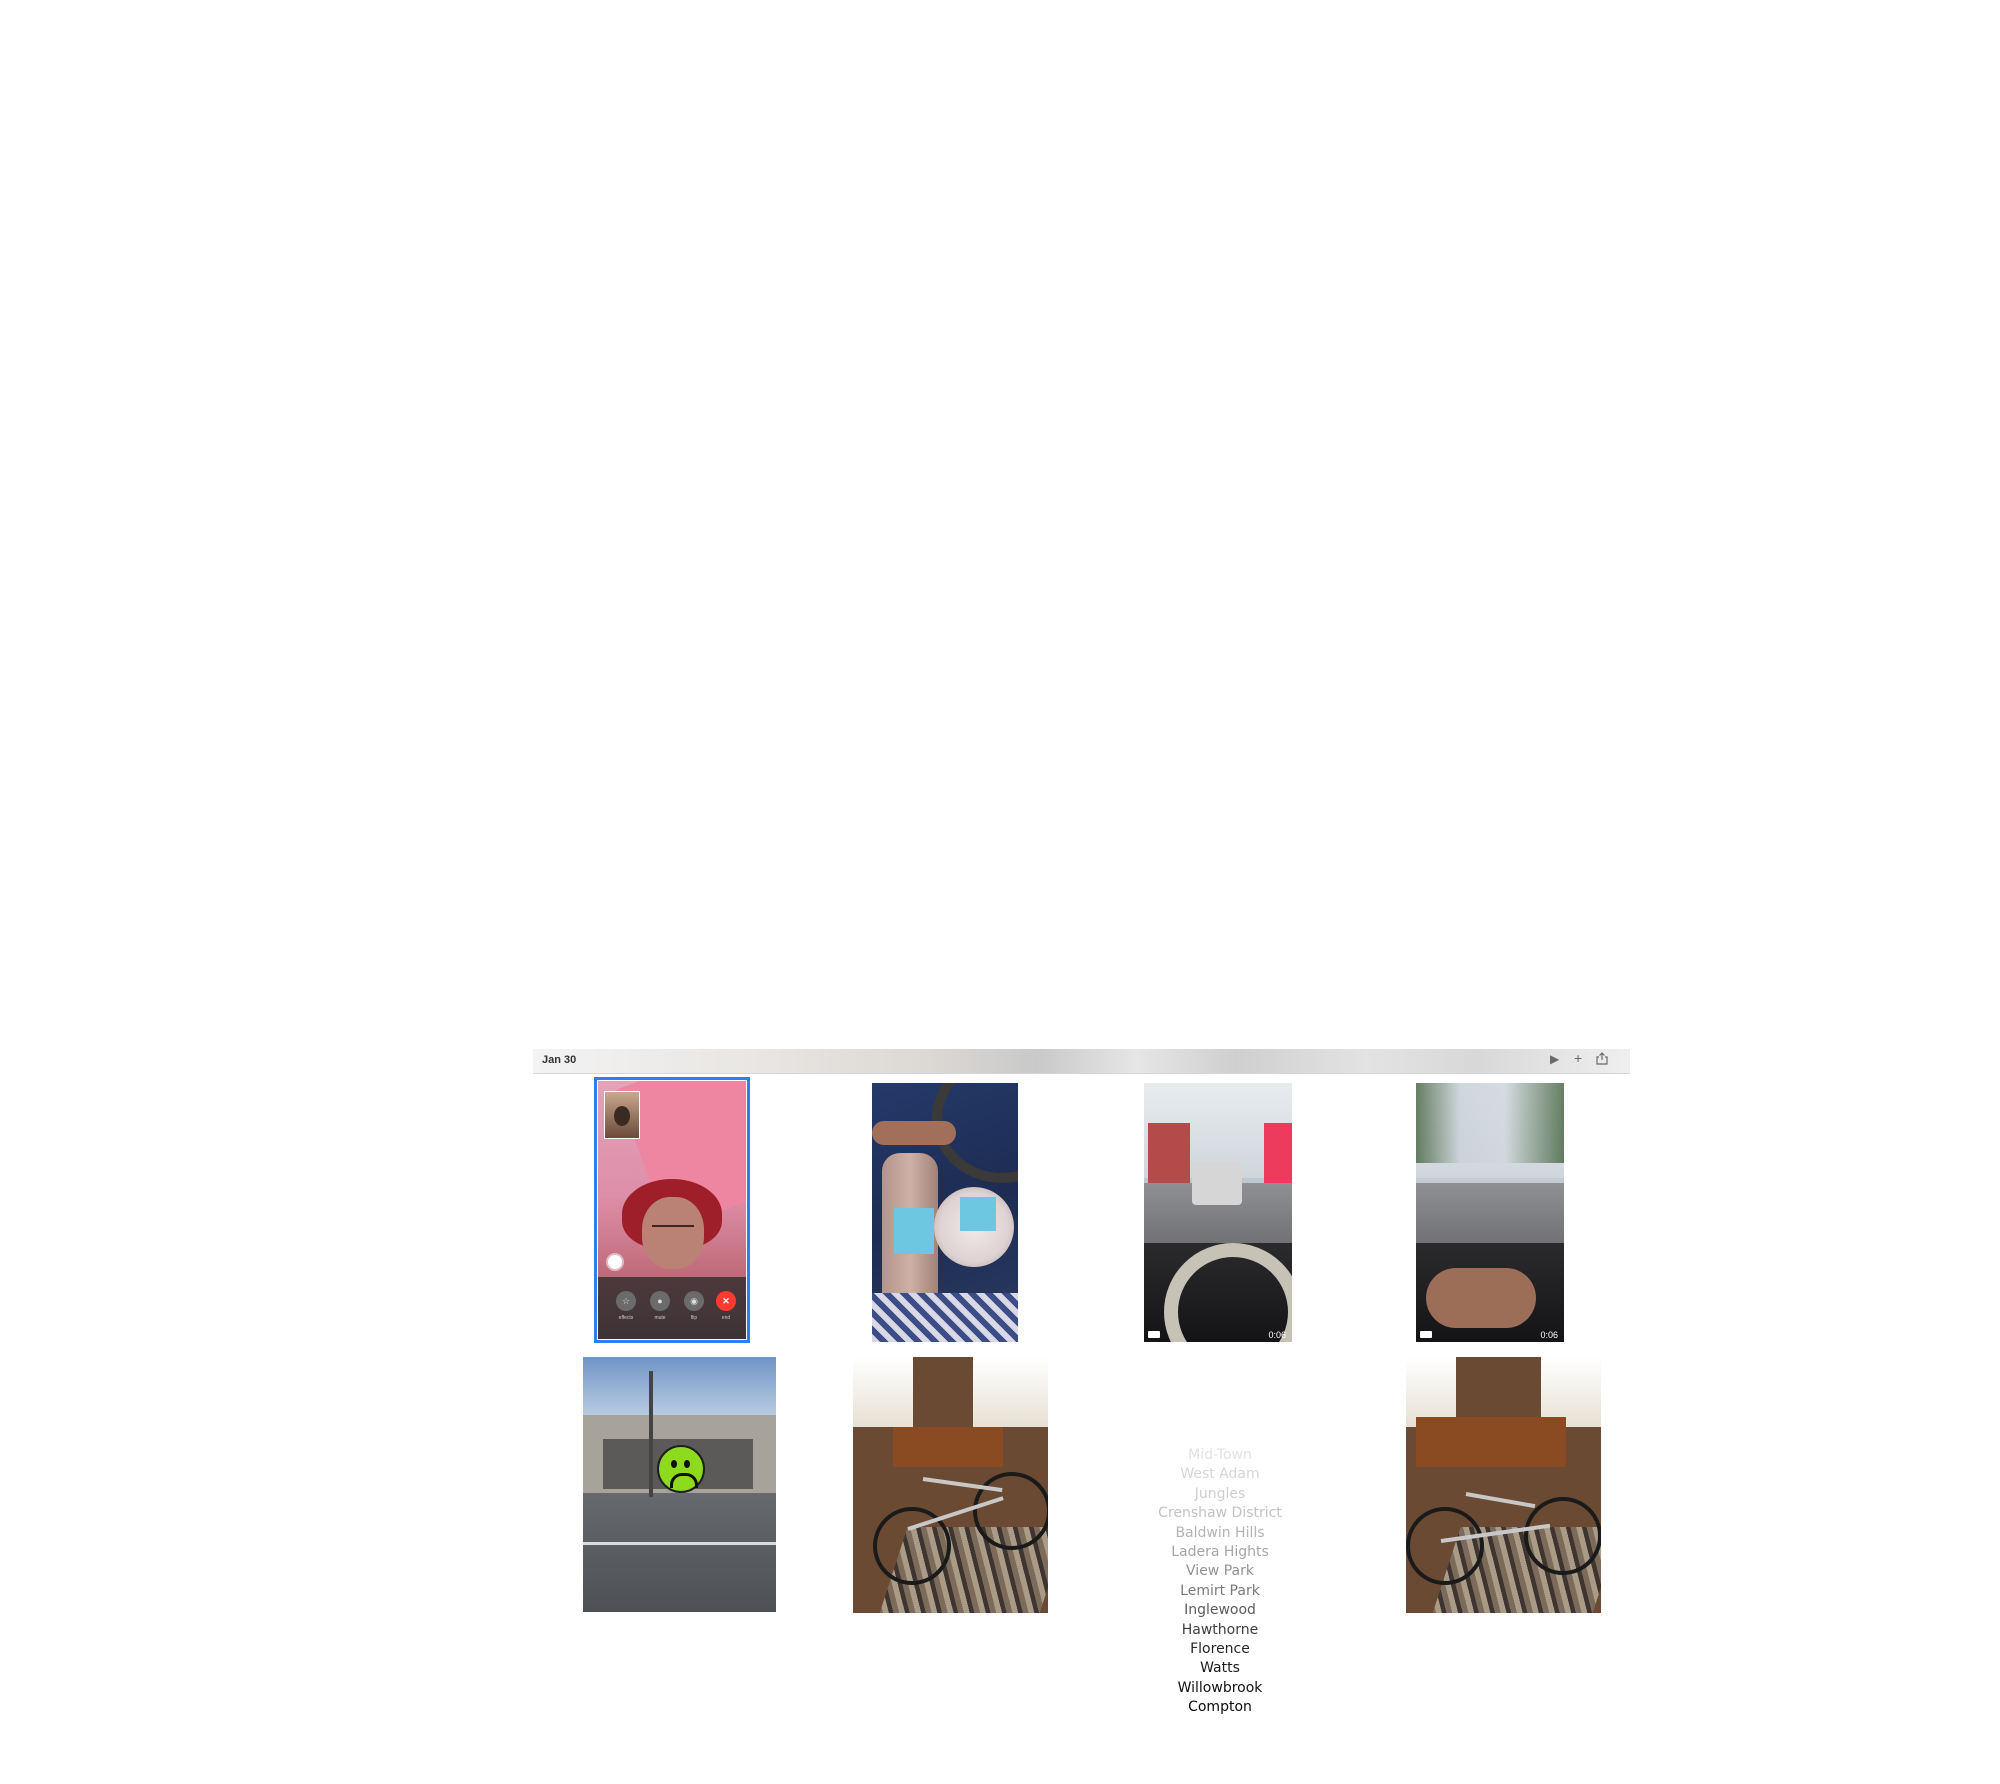 This screenshot has width=2000, height=1784. I want to click on call-button-label: flip, so click(694, 1318).